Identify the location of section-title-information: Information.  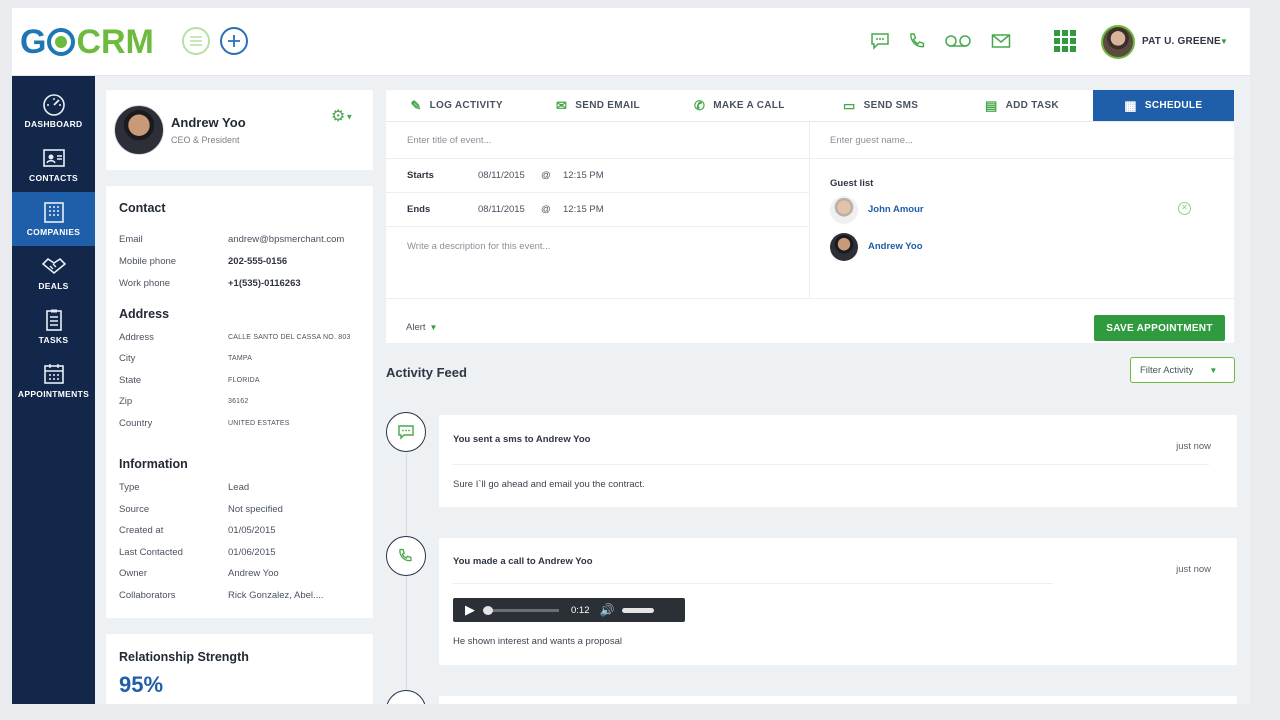
(153, 464).